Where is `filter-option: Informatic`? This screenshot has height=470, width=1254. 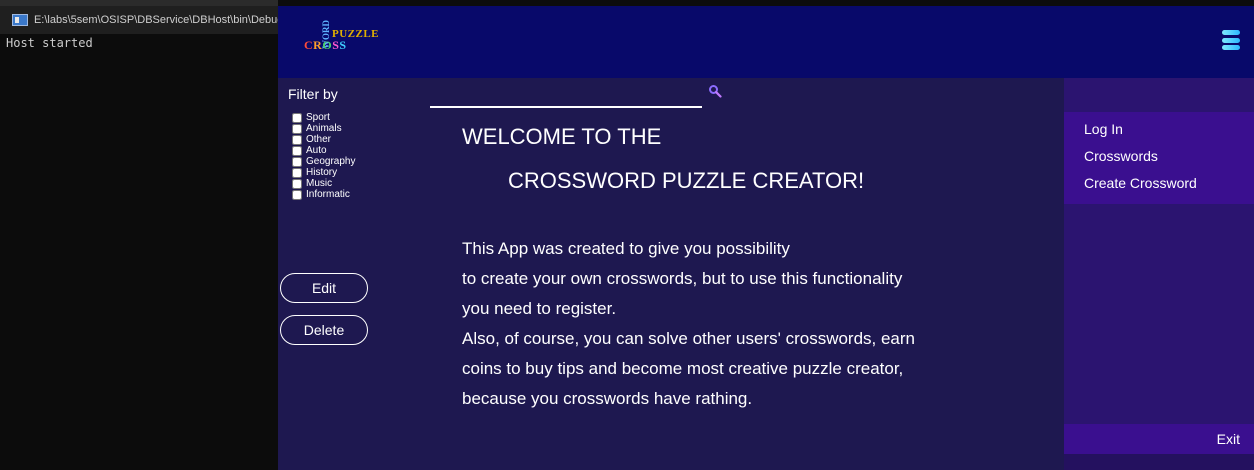 filter-option: Informatic is located at coordinates (358, 194).